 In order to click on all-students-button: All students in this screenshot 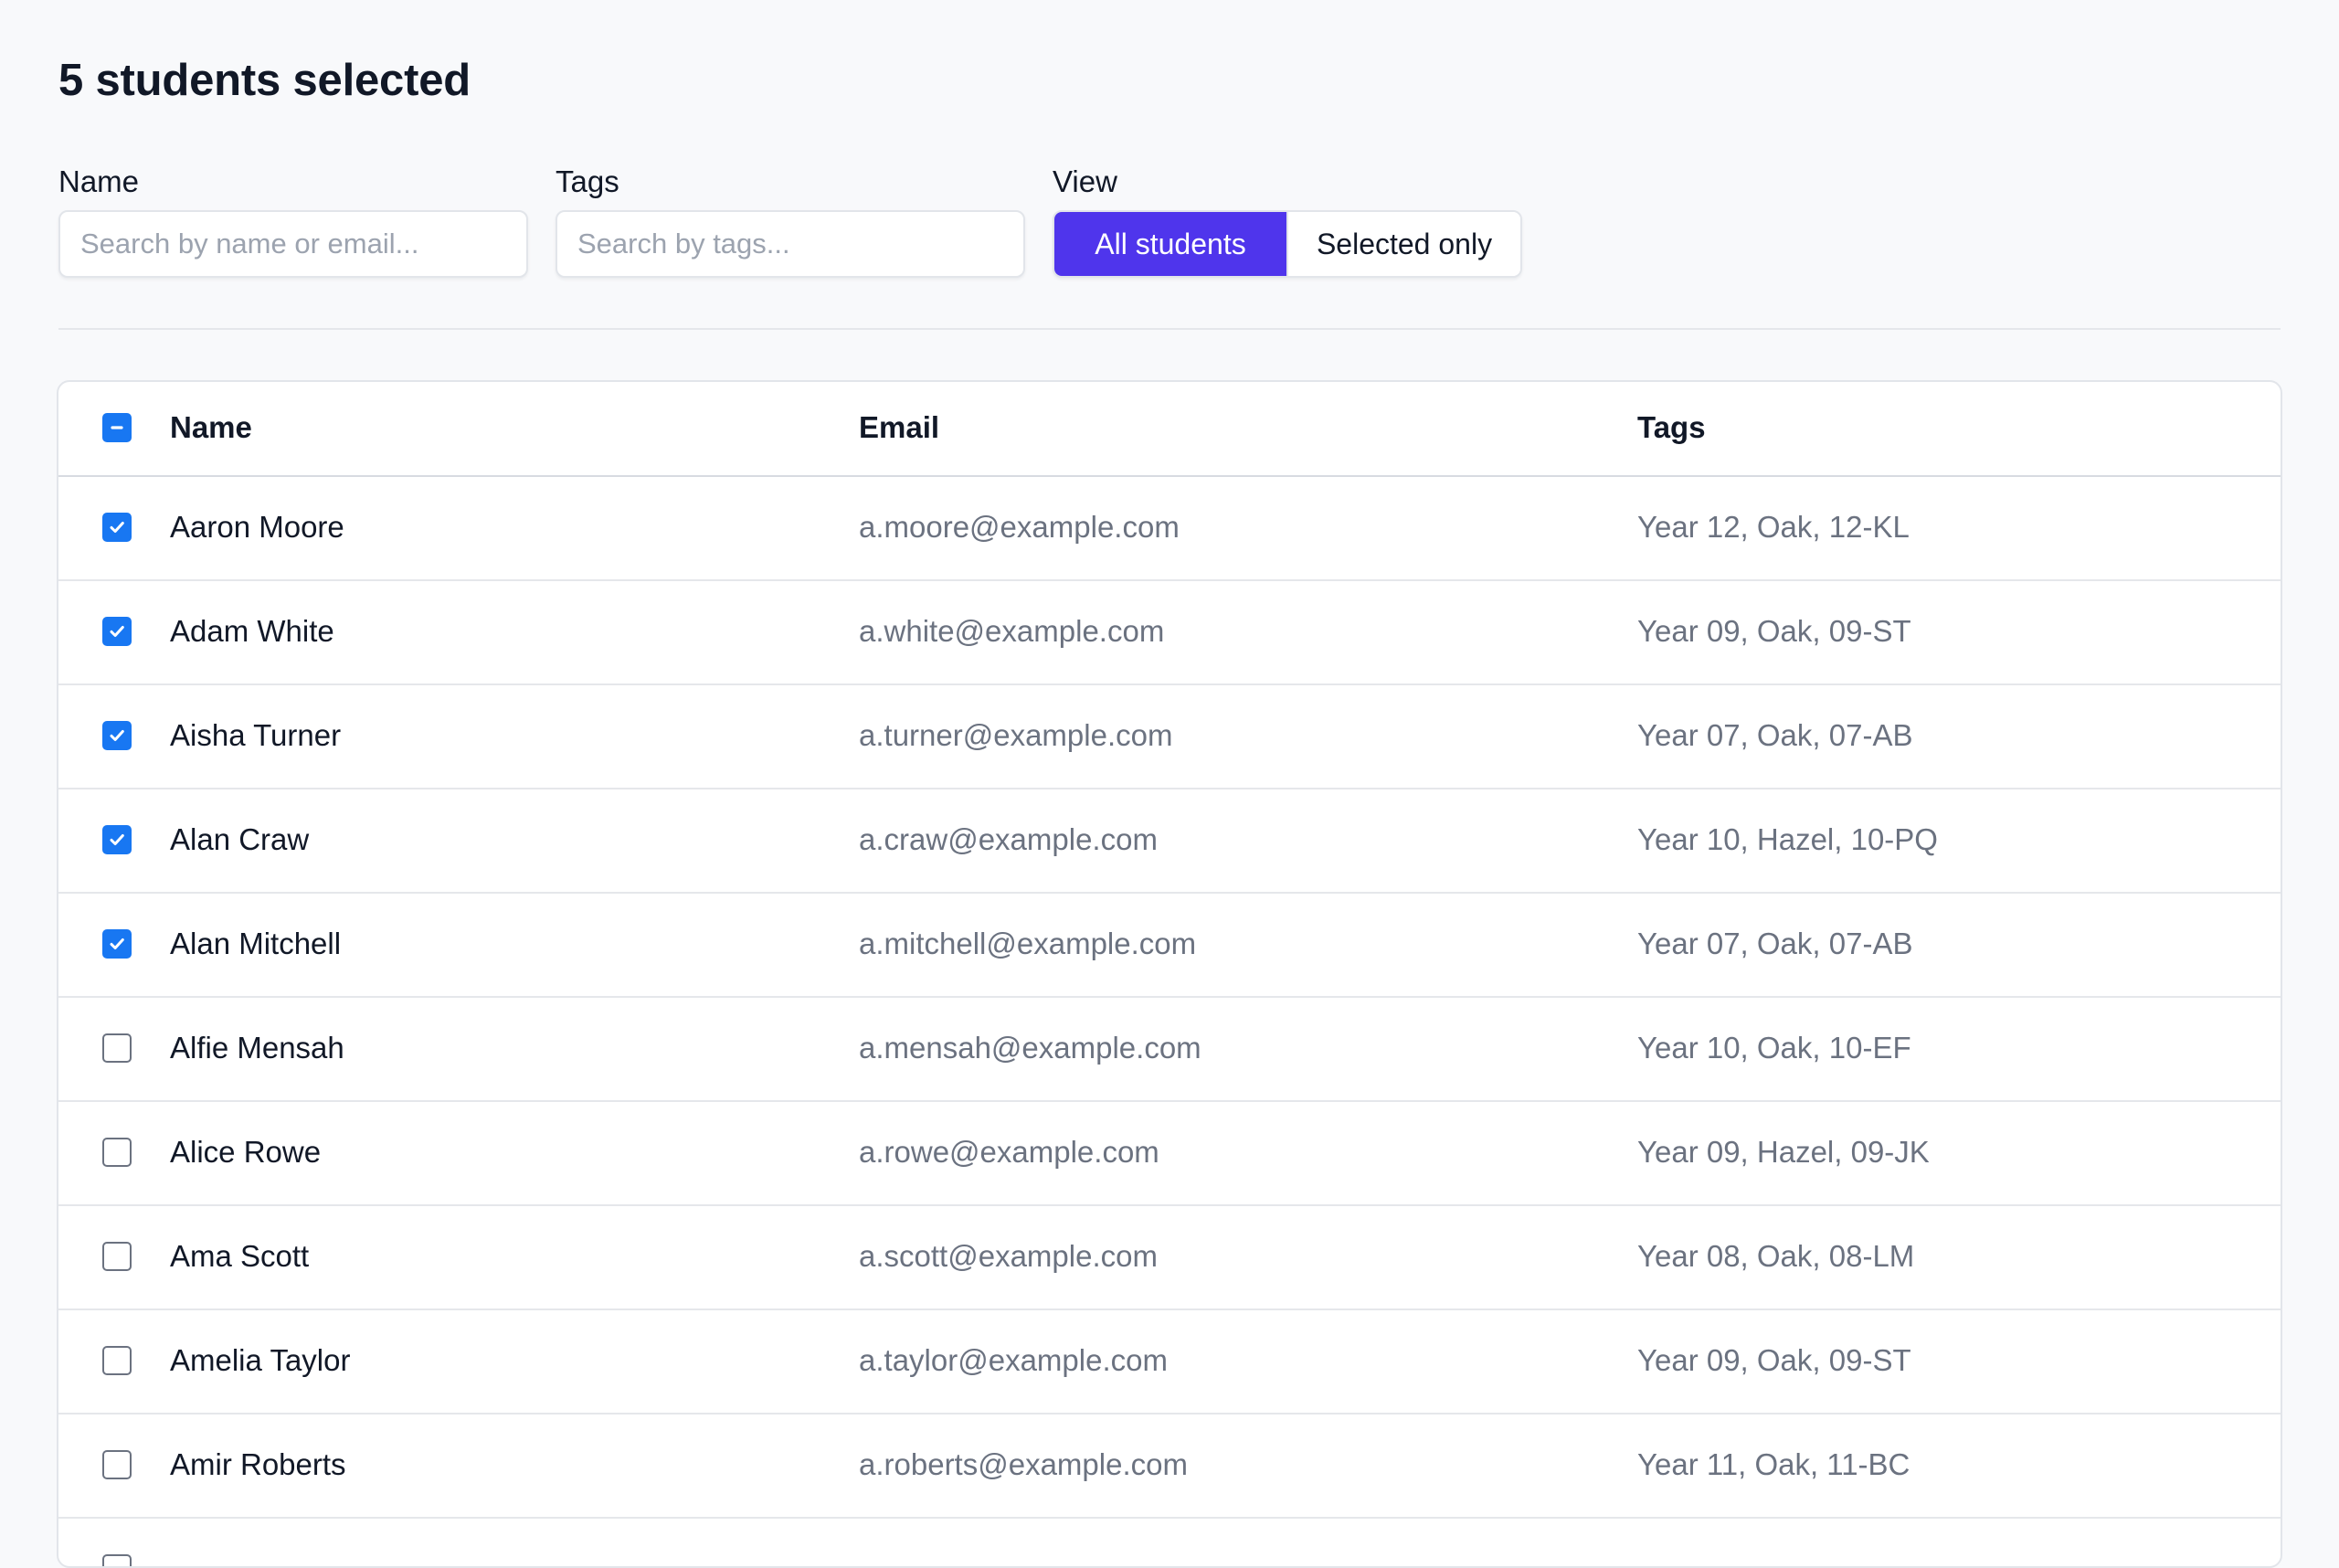, I will do `click(1170, 244)`.